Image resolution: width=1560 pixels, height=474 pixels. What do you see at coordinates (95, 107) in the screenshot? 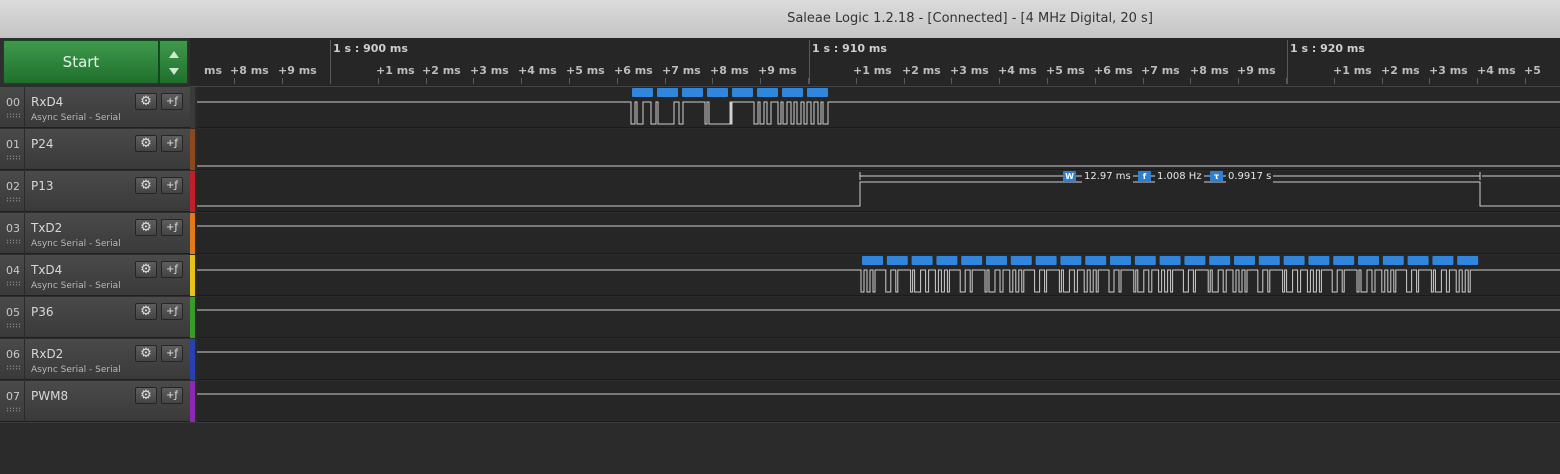
I see `channel-label: 00 RxD4 Async Serial - Serial ⚙ +ƒ` at bounding box center [95, 107].